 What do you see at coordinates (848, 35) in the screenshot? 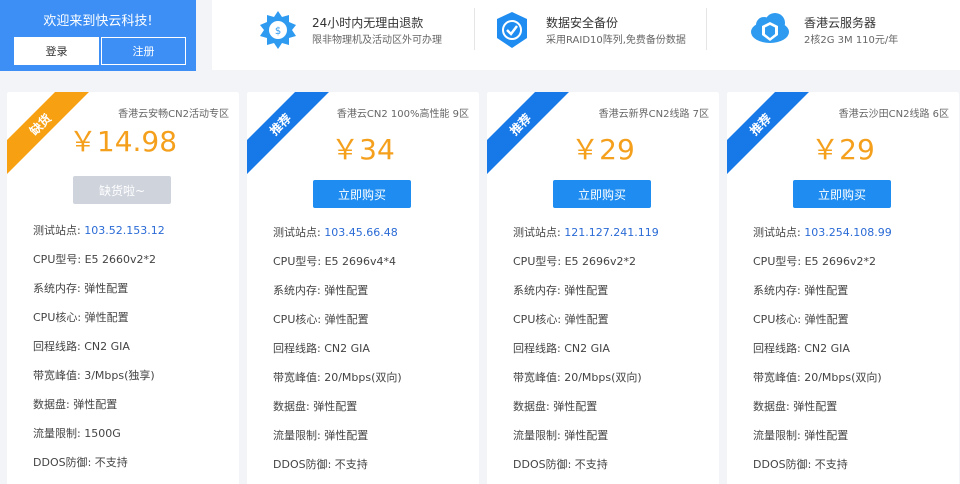
I see `feature-hk-cloud: 香港云服务器 2核2G 3M 110元/年` at bounding box center [848, 35].